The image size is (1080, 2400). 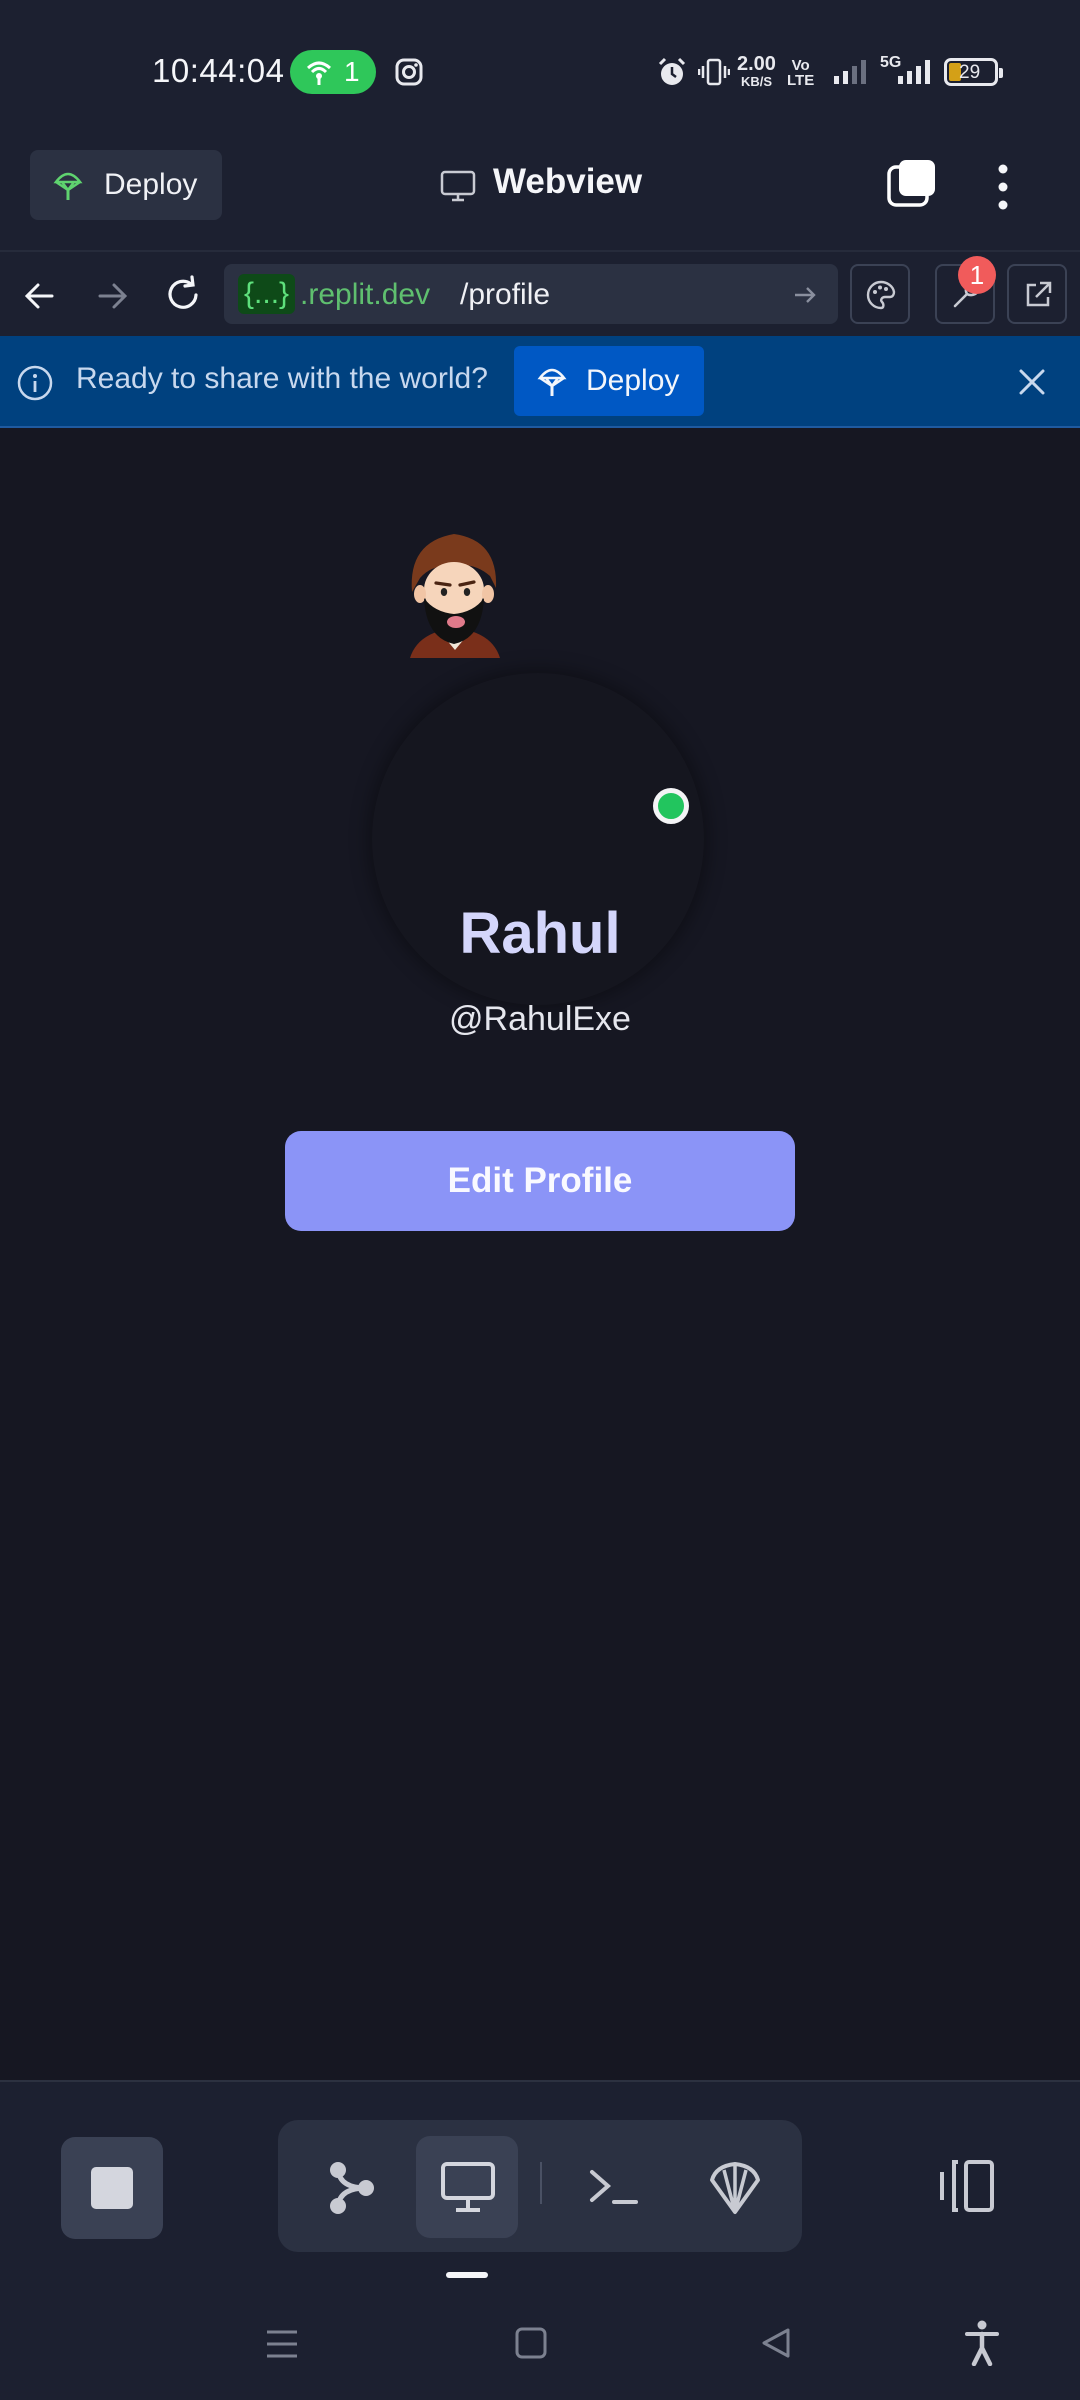 I want to click on banner-message: Ready to share with the world?, so click(x=282, y=378).